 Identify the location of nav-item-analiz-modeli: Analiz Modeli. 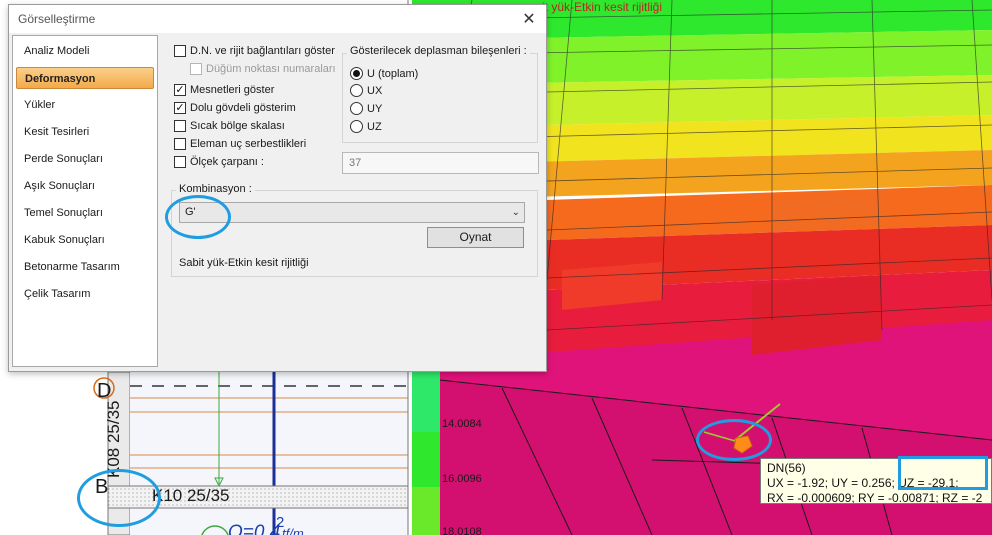
(85, 51).